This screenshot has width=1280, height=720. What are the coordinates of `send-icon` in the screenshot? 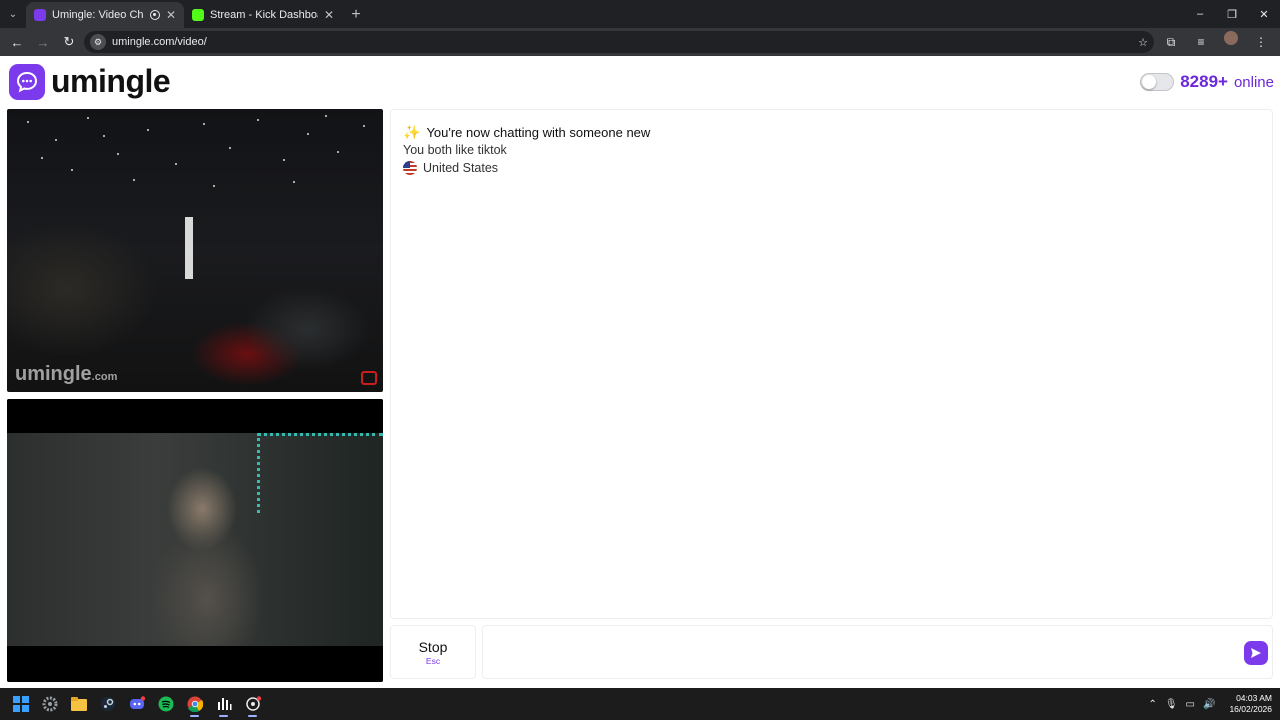 It's located at (1256, 653).